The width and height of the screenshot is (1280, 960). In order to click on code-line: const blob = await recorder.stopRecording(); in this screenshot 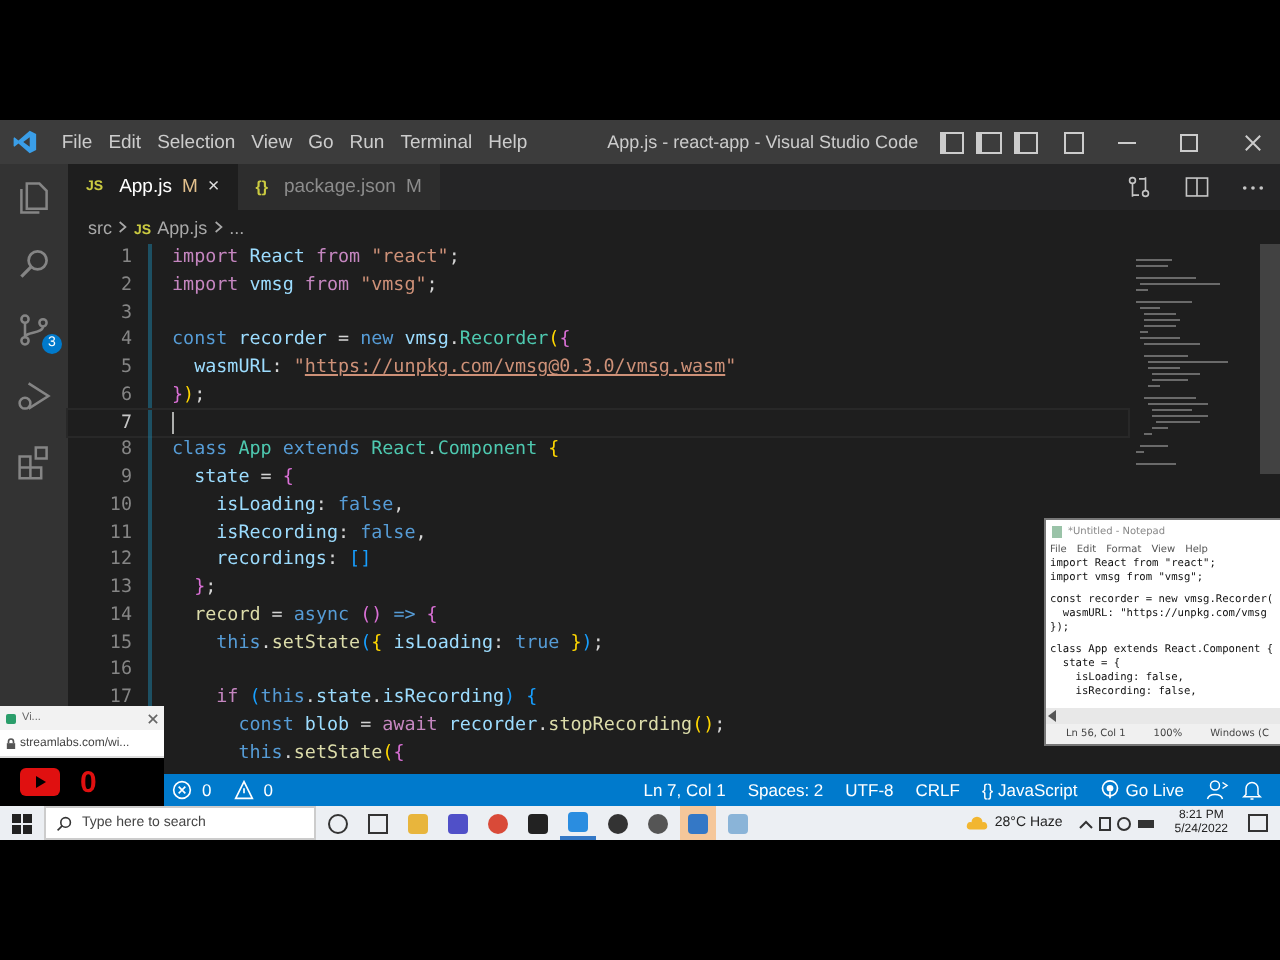, I will do `click(481, 725)`.